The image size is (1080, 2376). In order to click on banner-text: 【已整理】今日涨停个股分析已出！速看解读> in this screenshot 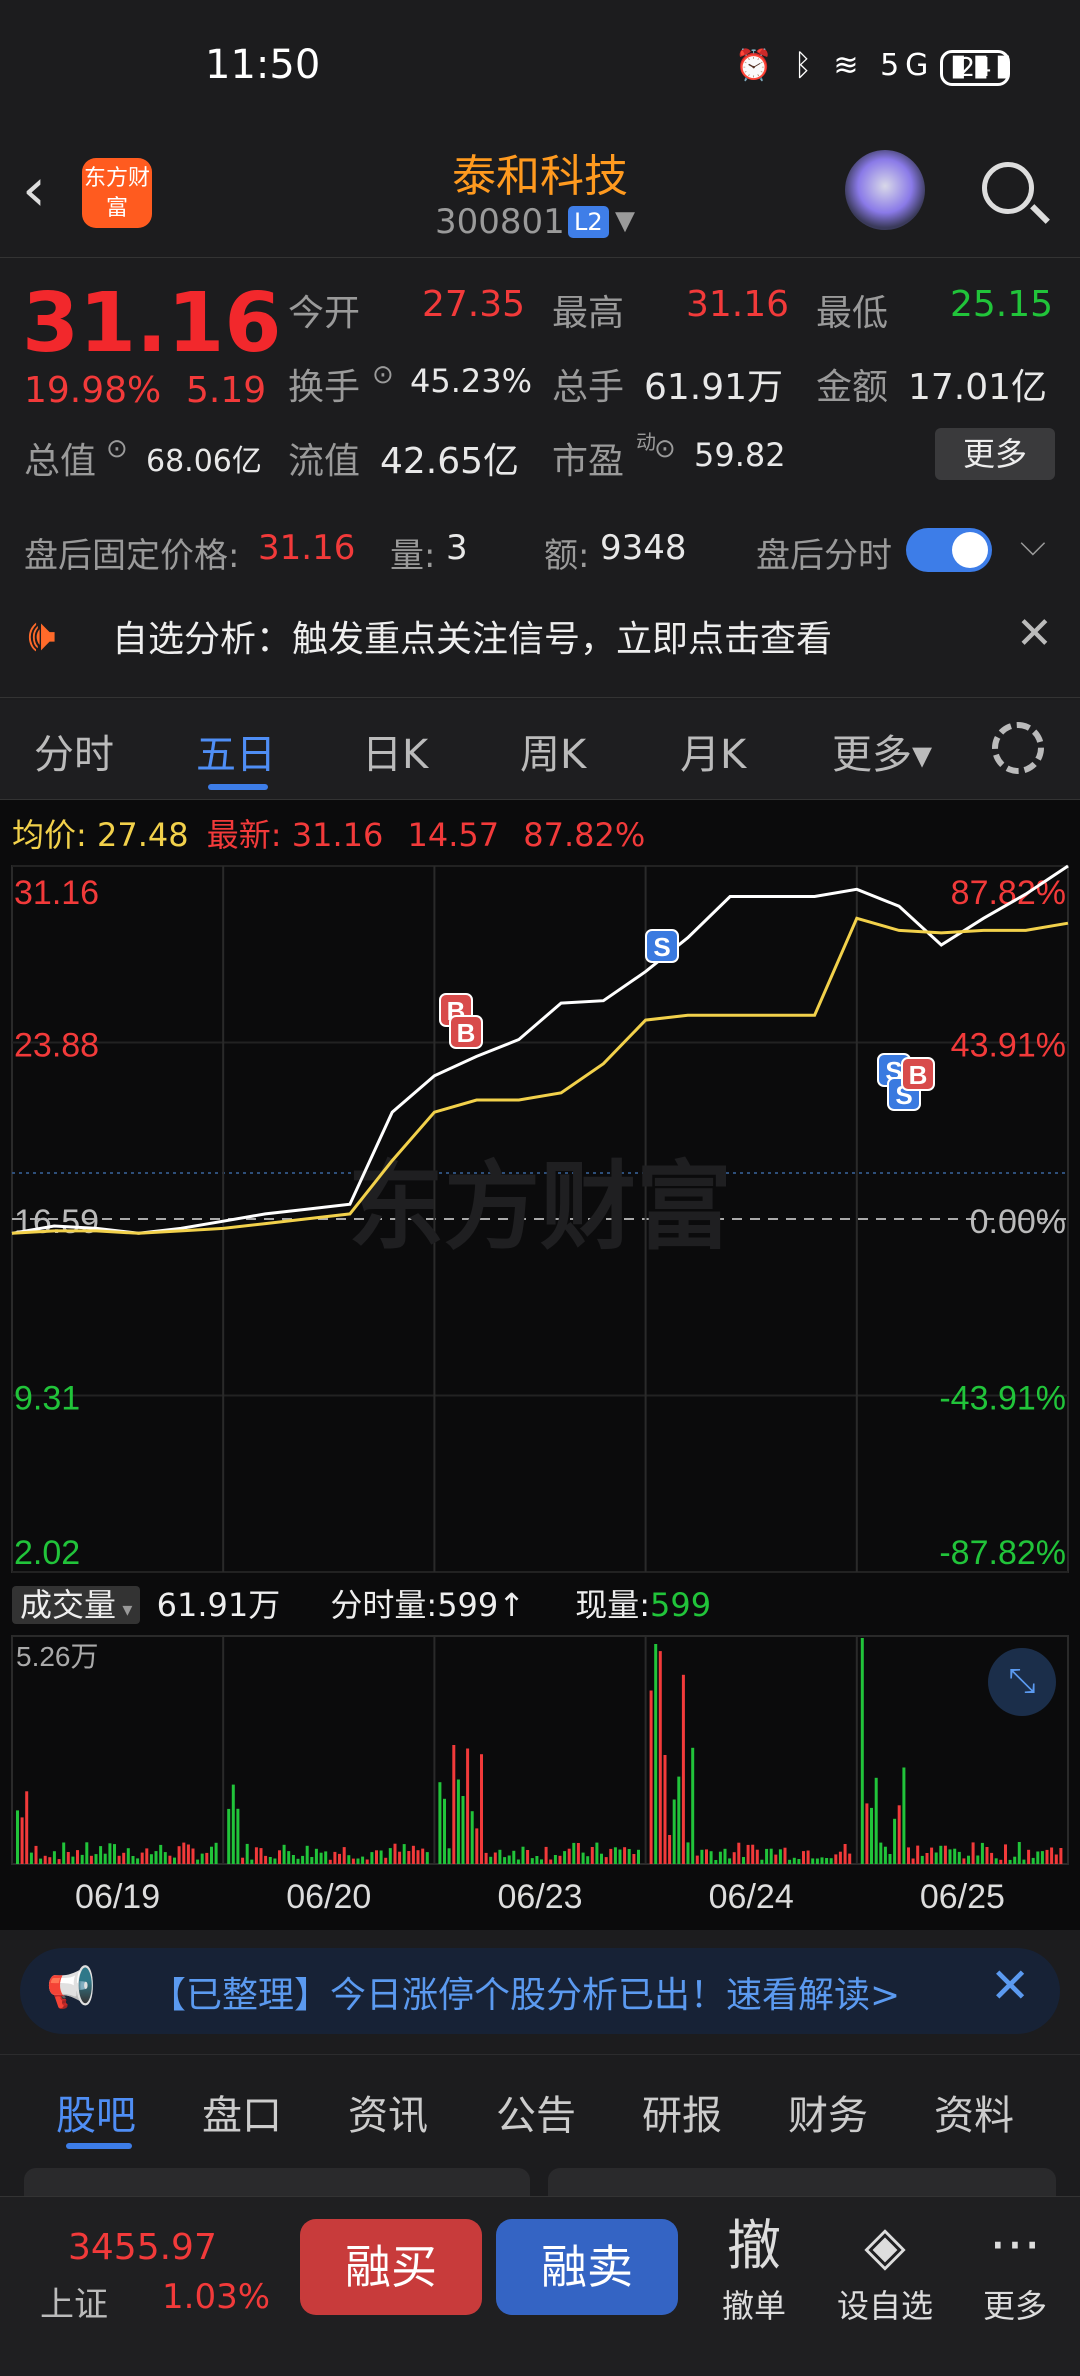, I will do `click(560, 1992)`.